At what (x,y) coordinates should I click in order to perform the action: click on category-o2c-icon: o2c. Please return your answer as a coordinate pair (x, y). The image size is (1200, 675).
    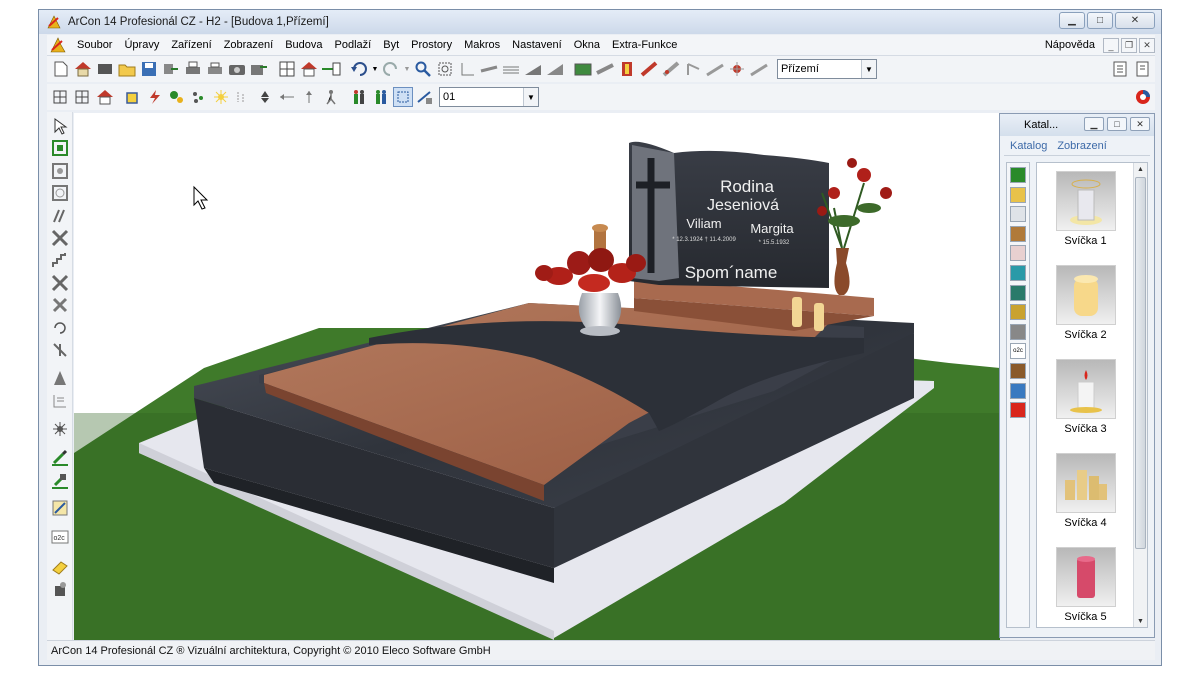
    Looking at the image, I should click on (1018, 351).